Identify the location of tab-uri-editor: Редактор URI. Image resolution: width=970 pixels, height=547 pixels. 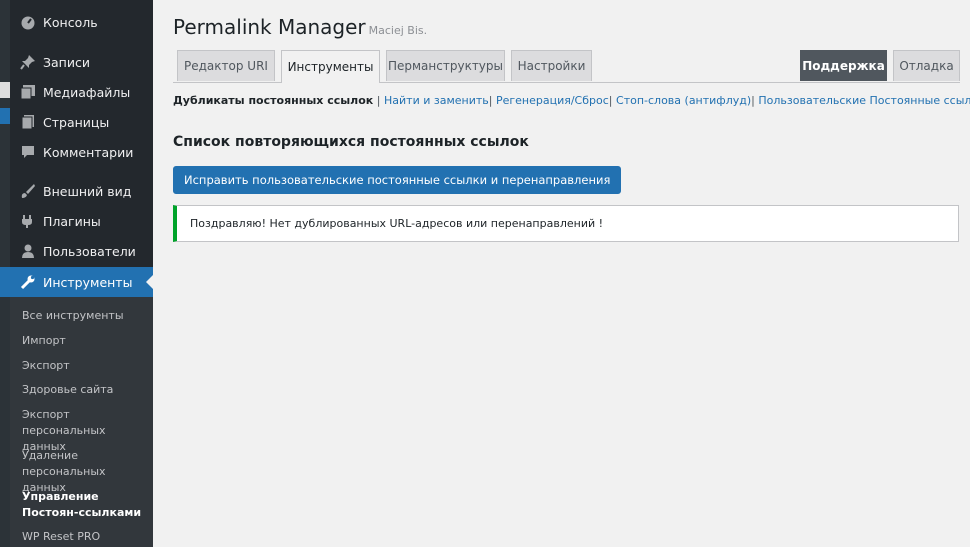
(226, 65).